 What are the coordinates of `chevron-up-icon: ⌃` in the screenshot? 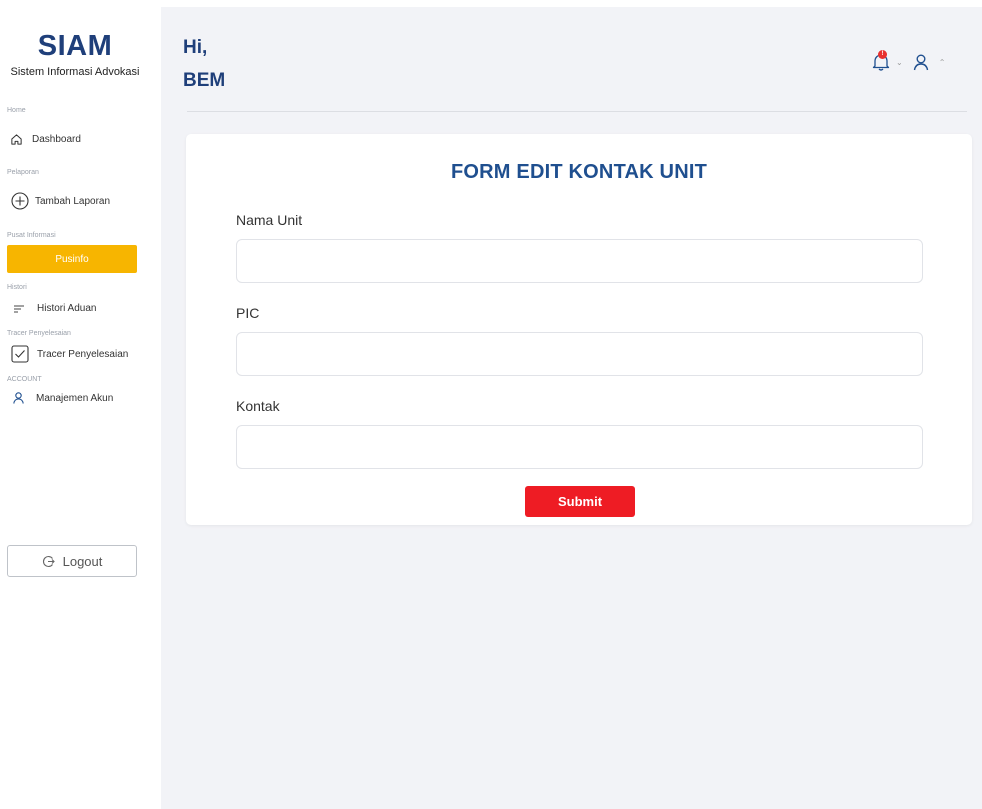 It's located at (942, 62).